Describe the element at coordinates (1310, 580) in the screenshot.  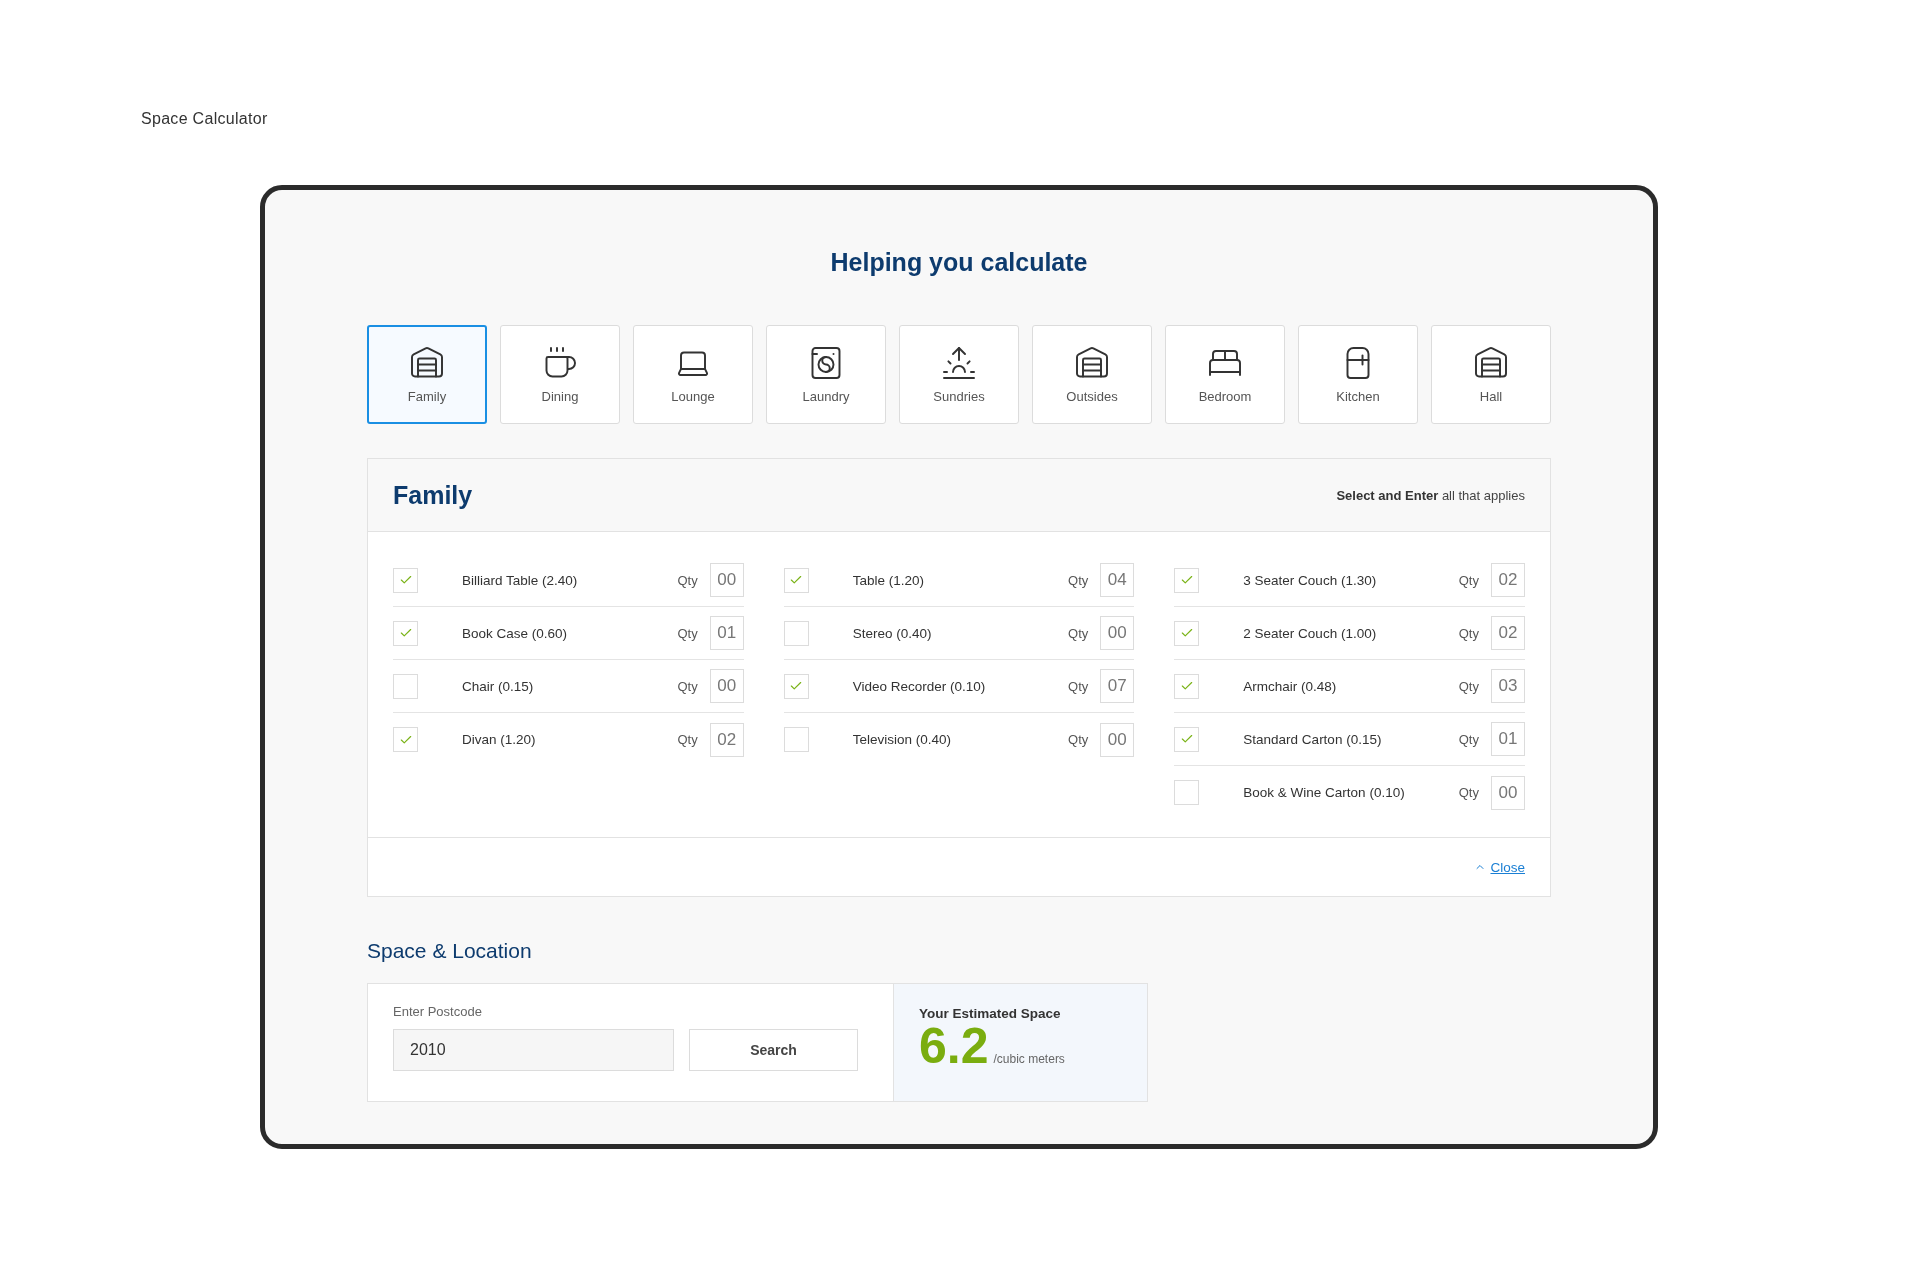
I see `item-label: 3 Seater Couch (1.30)` at that location.